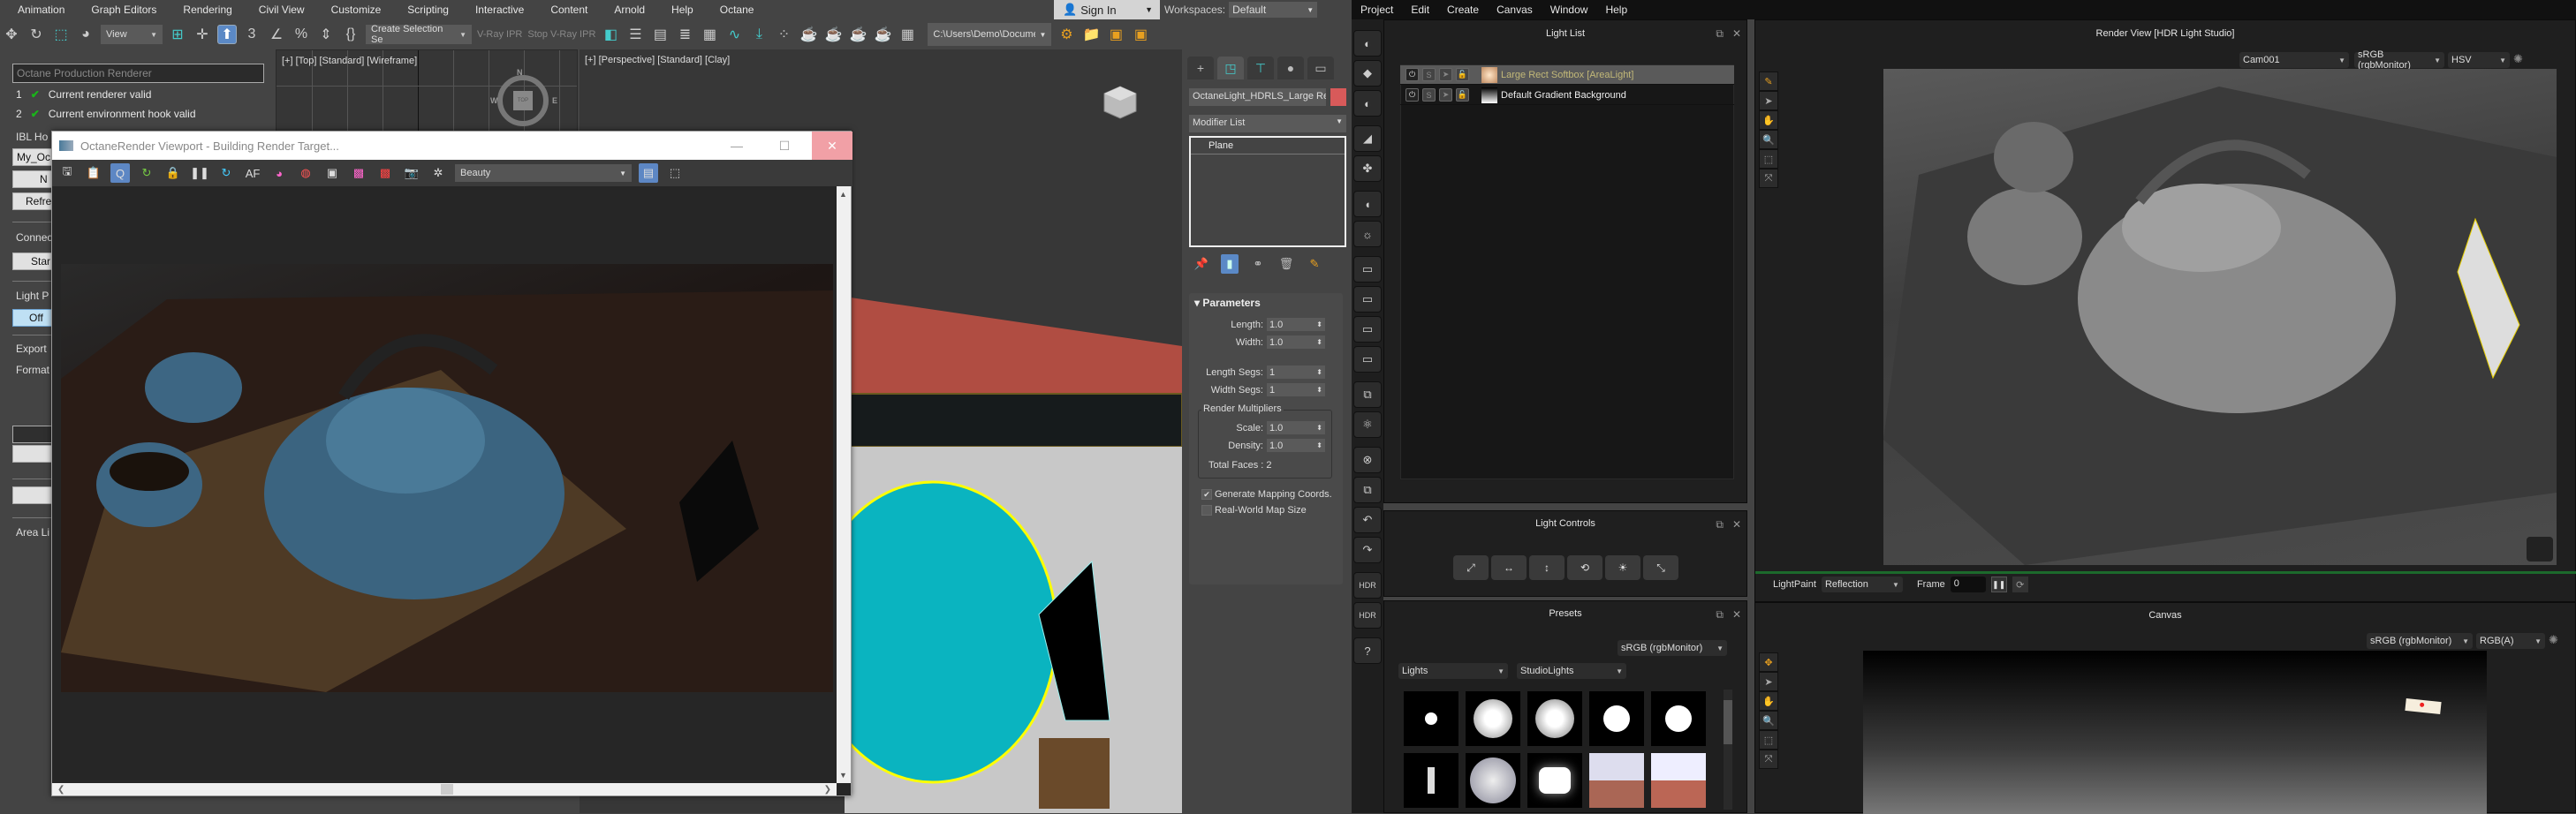  What do you see at coordinates (2420, 641) in the screenshot?
I see `canvas-colorspace-dropdown: sRGB (rgbMonitor) ▼` at bounding box center [2420, 641].